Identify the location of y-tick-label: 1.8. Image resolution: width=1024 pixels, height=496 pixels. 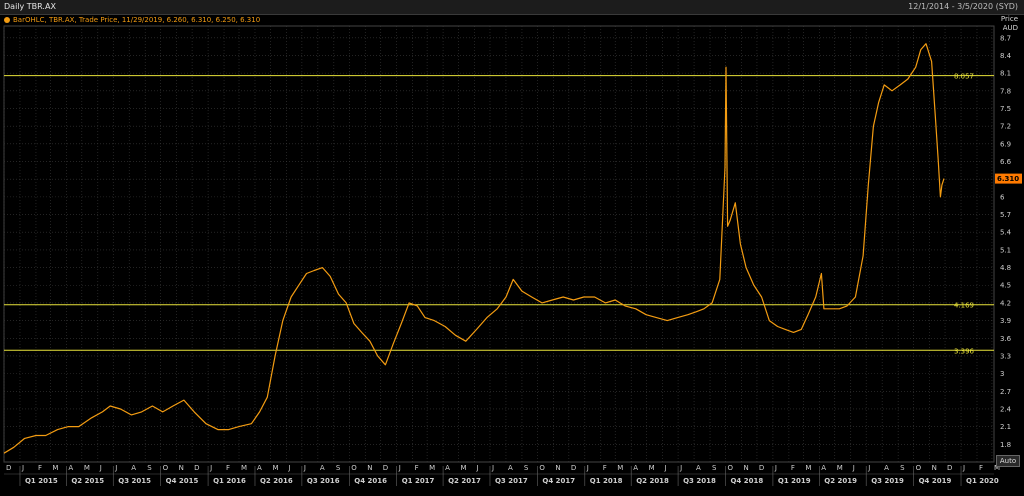
(1005, 445).